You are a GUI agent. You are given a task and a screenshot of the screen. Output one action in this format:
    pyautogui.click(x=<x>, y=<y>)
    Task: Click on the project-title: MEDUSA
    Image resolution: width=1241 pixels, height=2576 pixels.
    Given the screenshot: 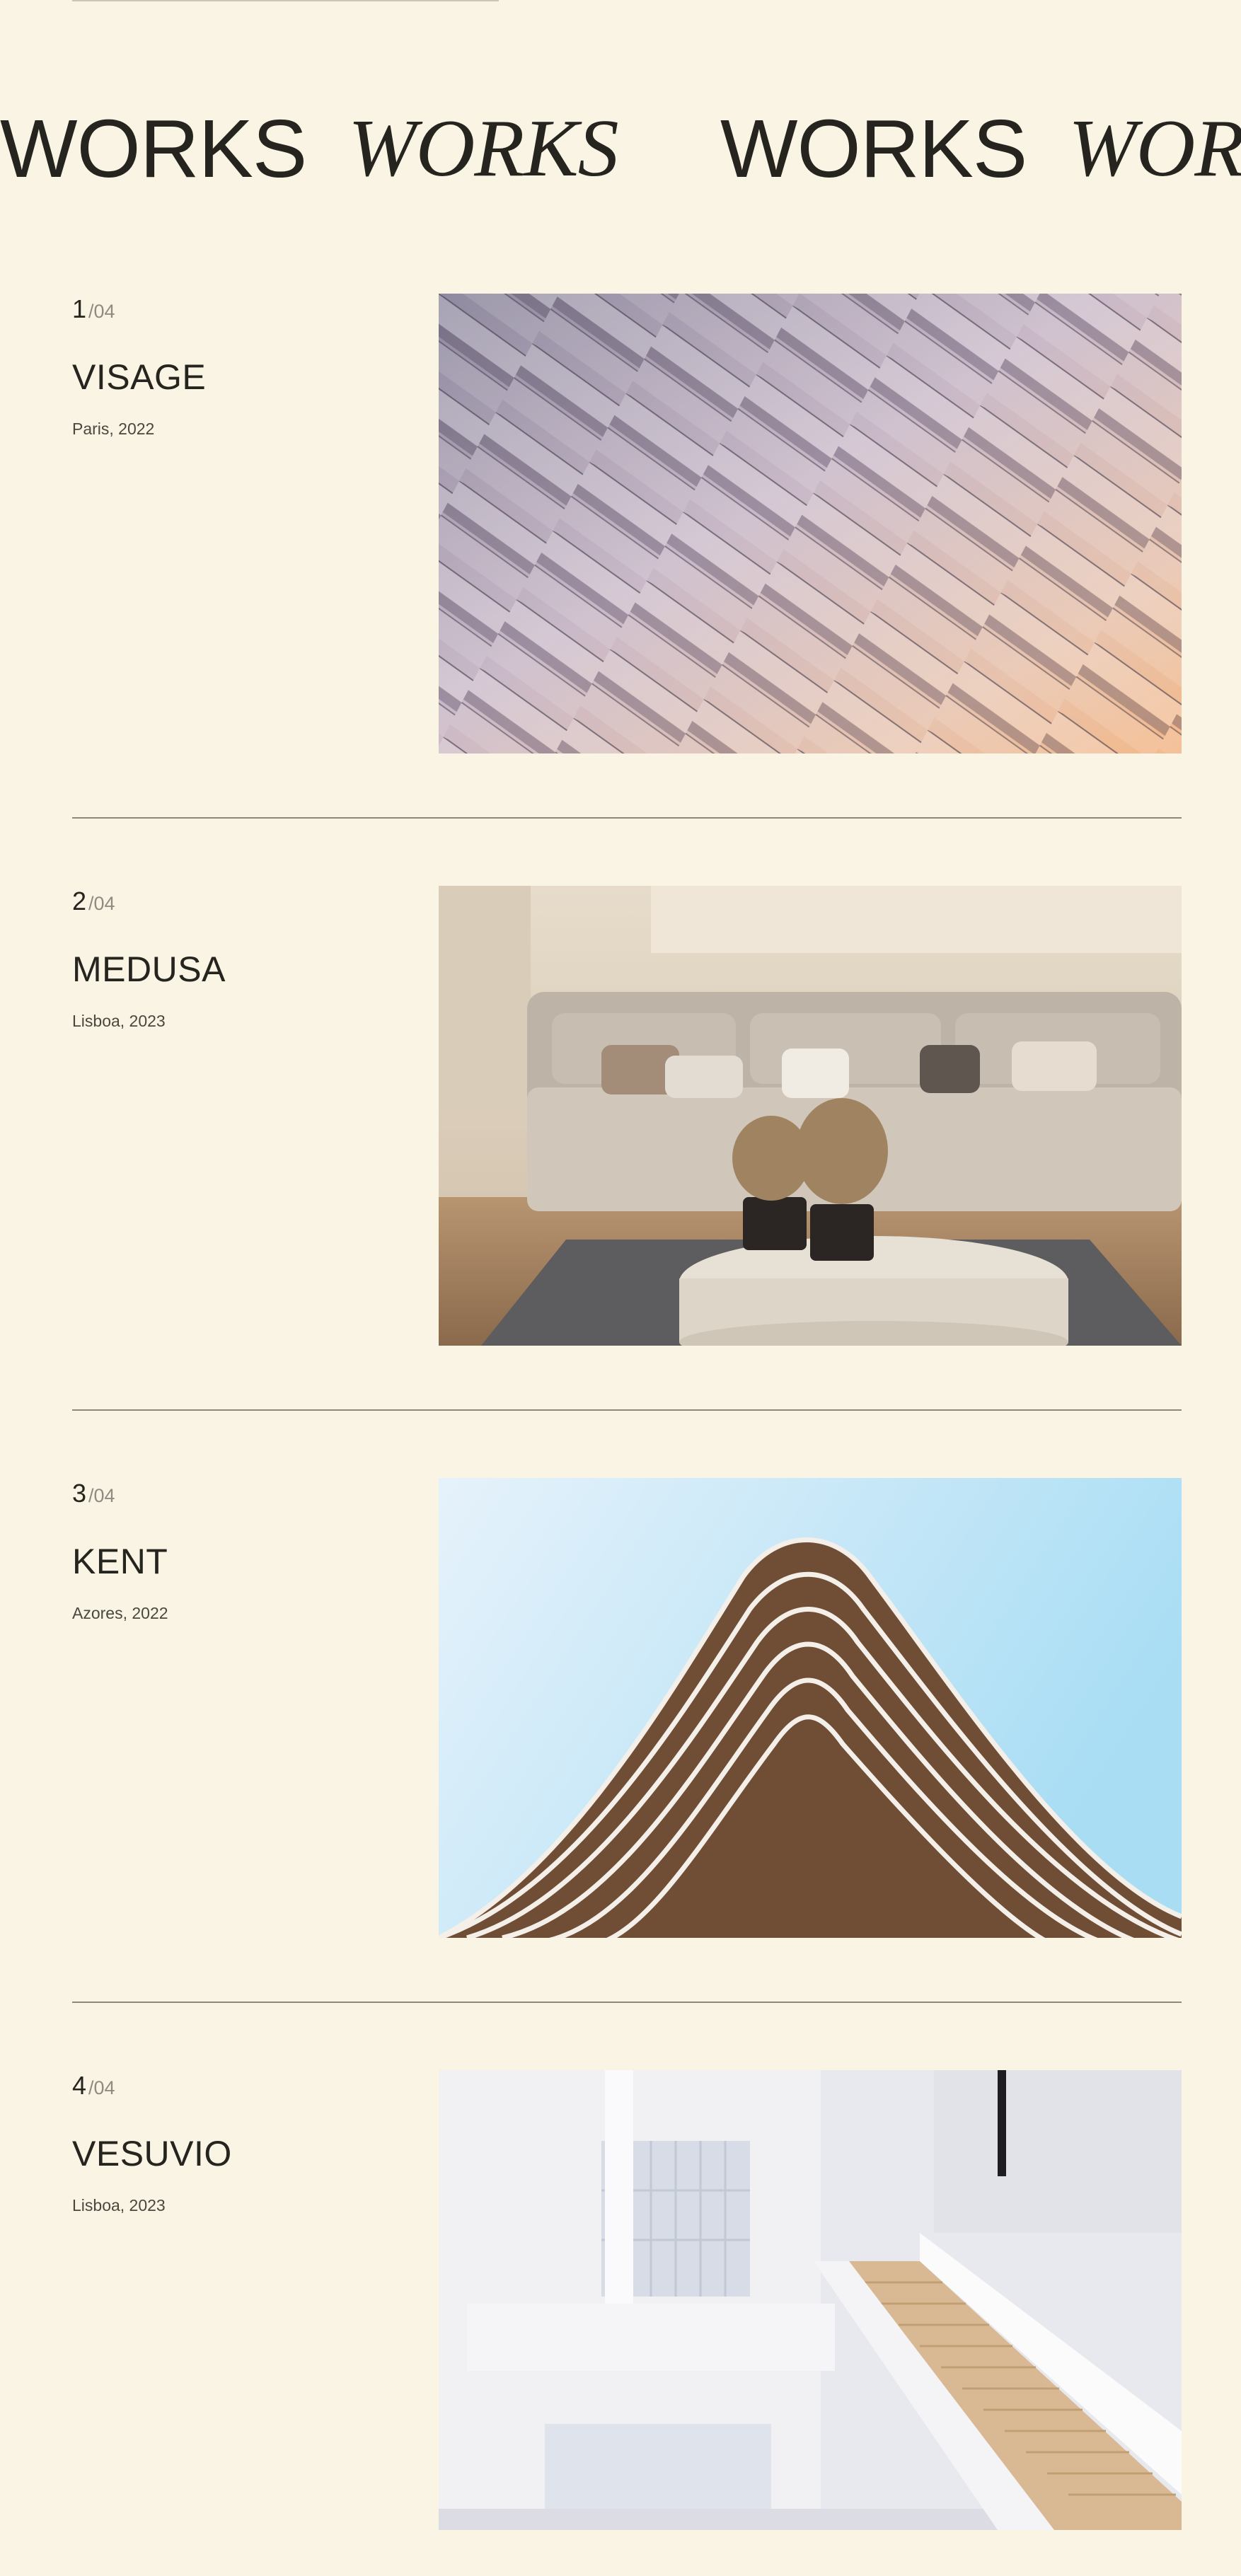 What is the action you would take?
    pyautogui.click(x=149, y=969)
    